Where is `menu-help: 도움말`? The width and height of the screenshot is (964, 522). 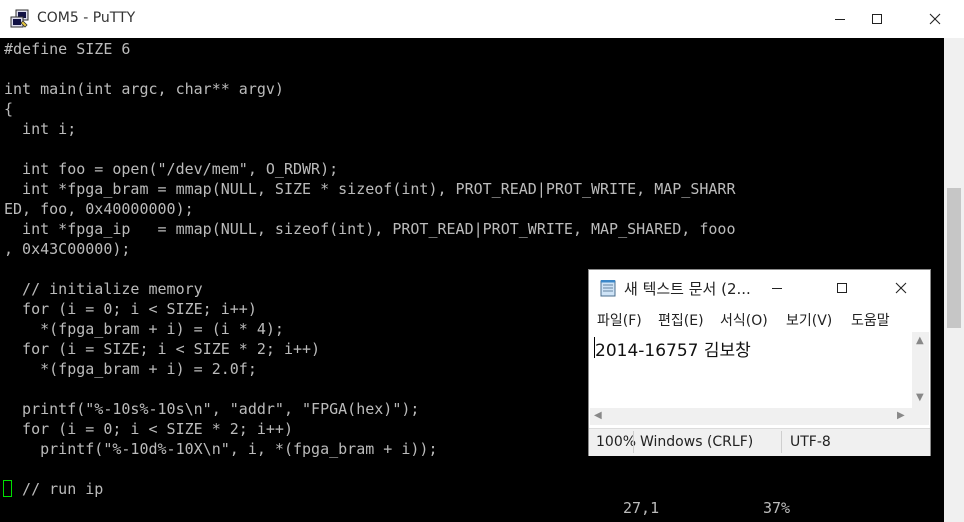 menu-help: 도움말 is located at coordinates (870, 320).